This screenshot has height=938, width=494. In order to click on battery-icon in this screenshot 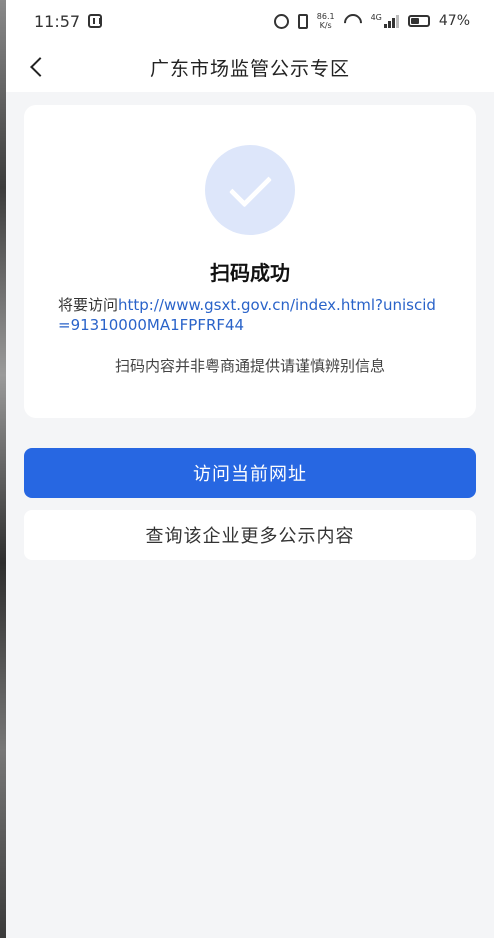, I will do `click(418, 21)`.